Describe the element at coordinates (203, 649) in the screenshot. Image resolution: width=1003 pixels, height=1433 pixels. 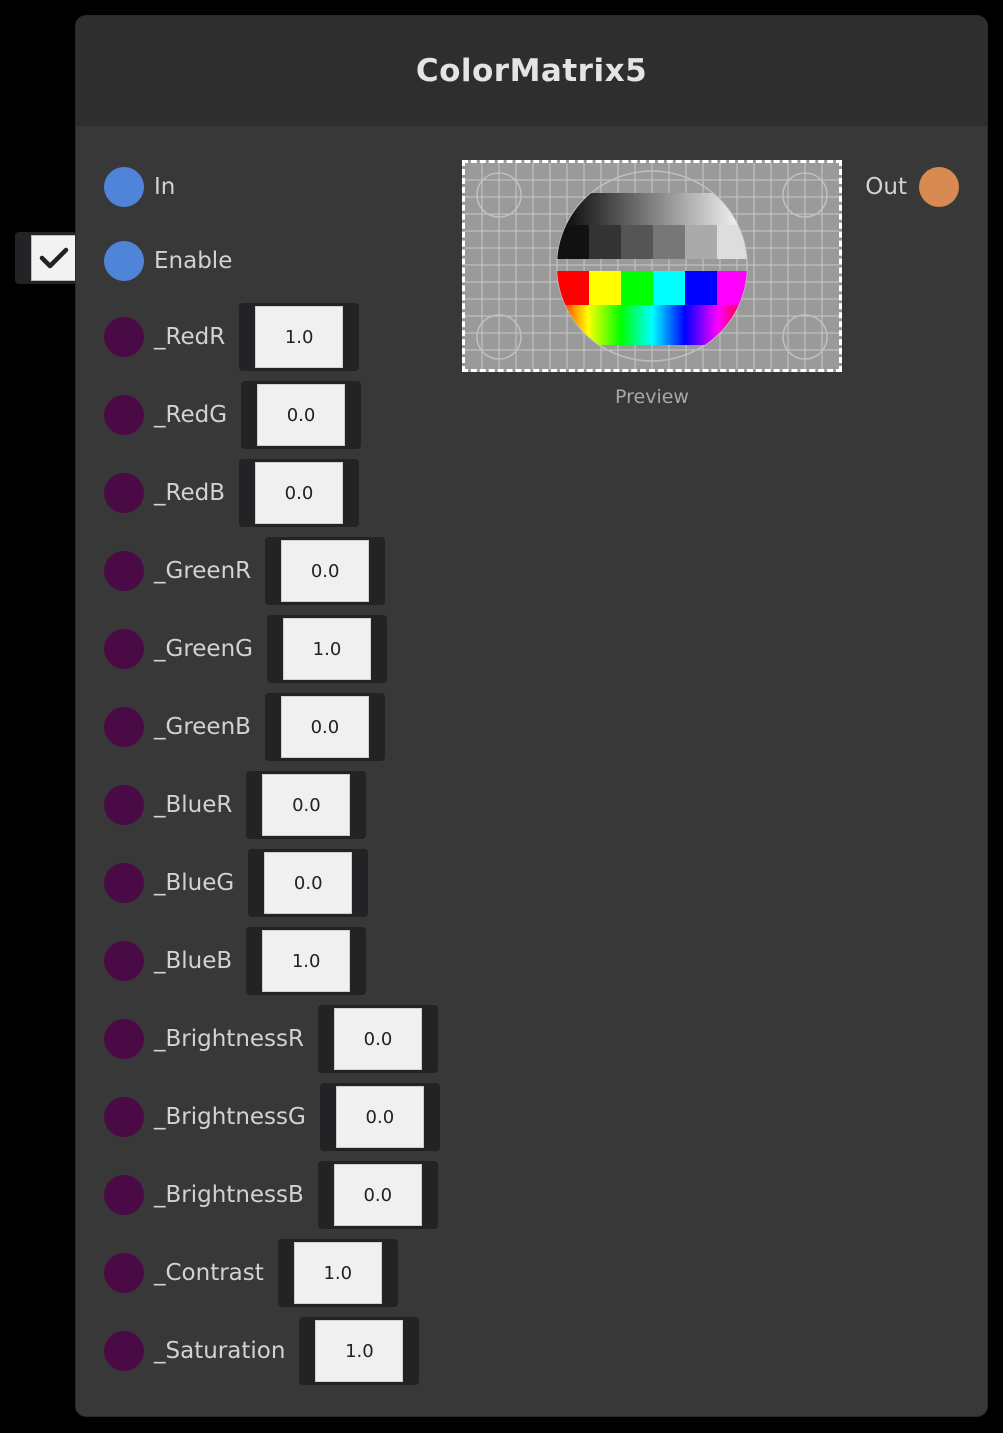
I see `param-label: _GreenG` at that location.